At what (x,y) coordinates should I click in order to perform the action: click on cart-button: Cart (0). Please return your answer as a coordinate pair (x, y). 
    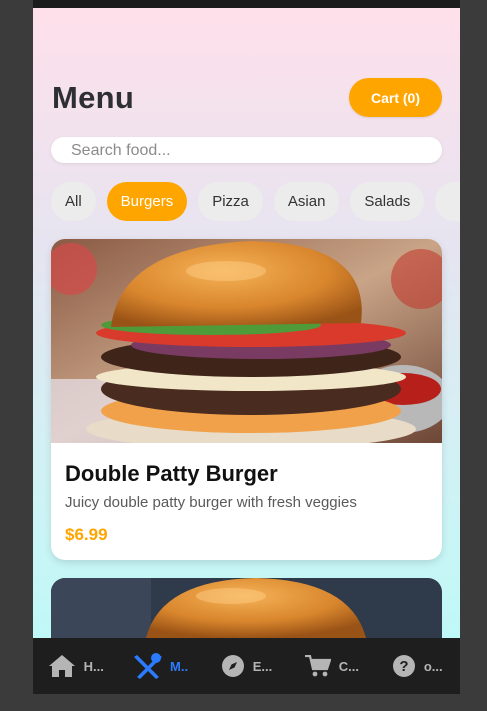
    Looking at the image, I should click on (395, 97).